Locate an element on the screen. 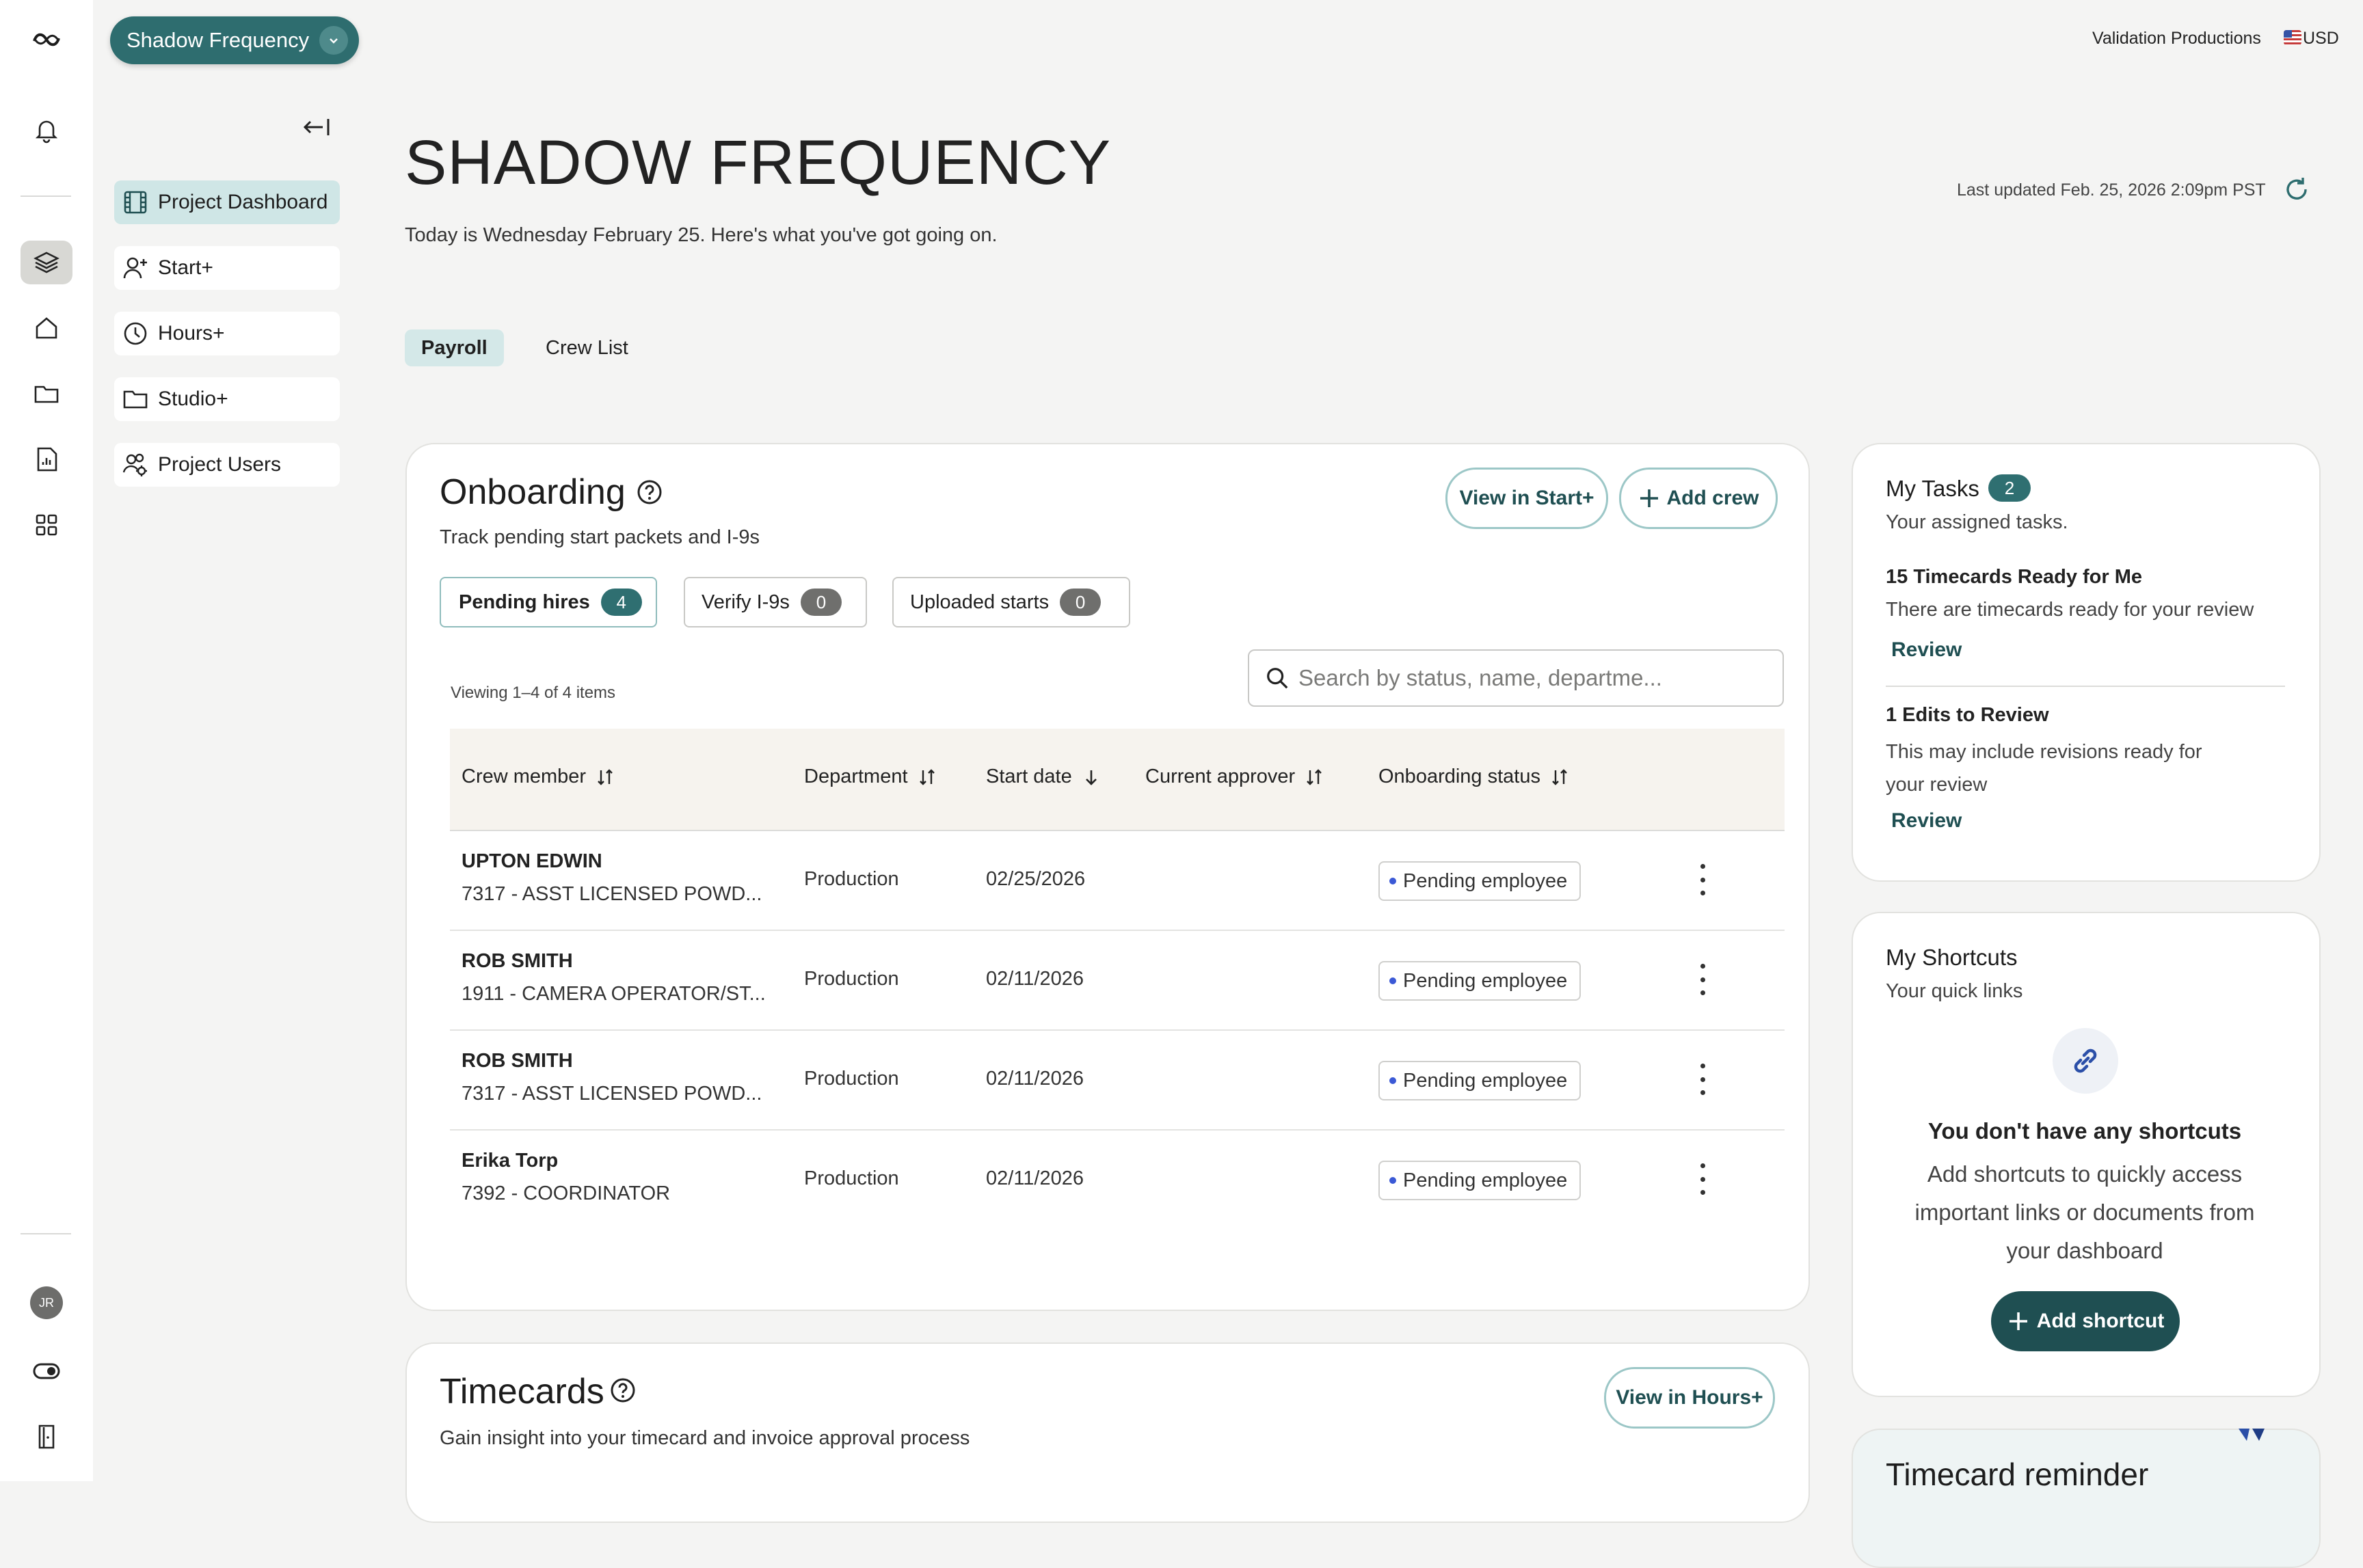 Image resolution: width=2363 pixels, height=1568 pixels. avatar: JR is located at coordinates (46, 1302).